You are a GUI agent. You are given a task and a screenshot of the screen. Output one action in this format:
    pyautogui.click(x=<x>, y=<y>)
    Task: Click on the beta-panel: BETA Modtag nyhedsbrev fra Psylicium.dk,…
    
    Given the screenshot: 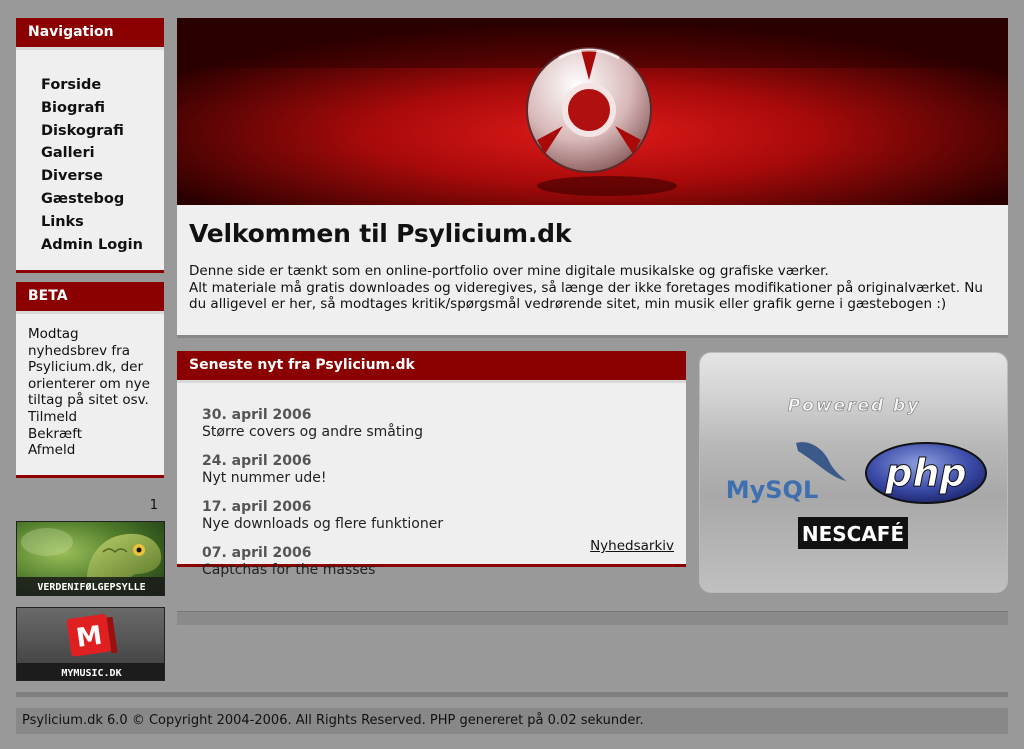 What is the action you would take?
    pyautogui.click(x=90, y=380)
    